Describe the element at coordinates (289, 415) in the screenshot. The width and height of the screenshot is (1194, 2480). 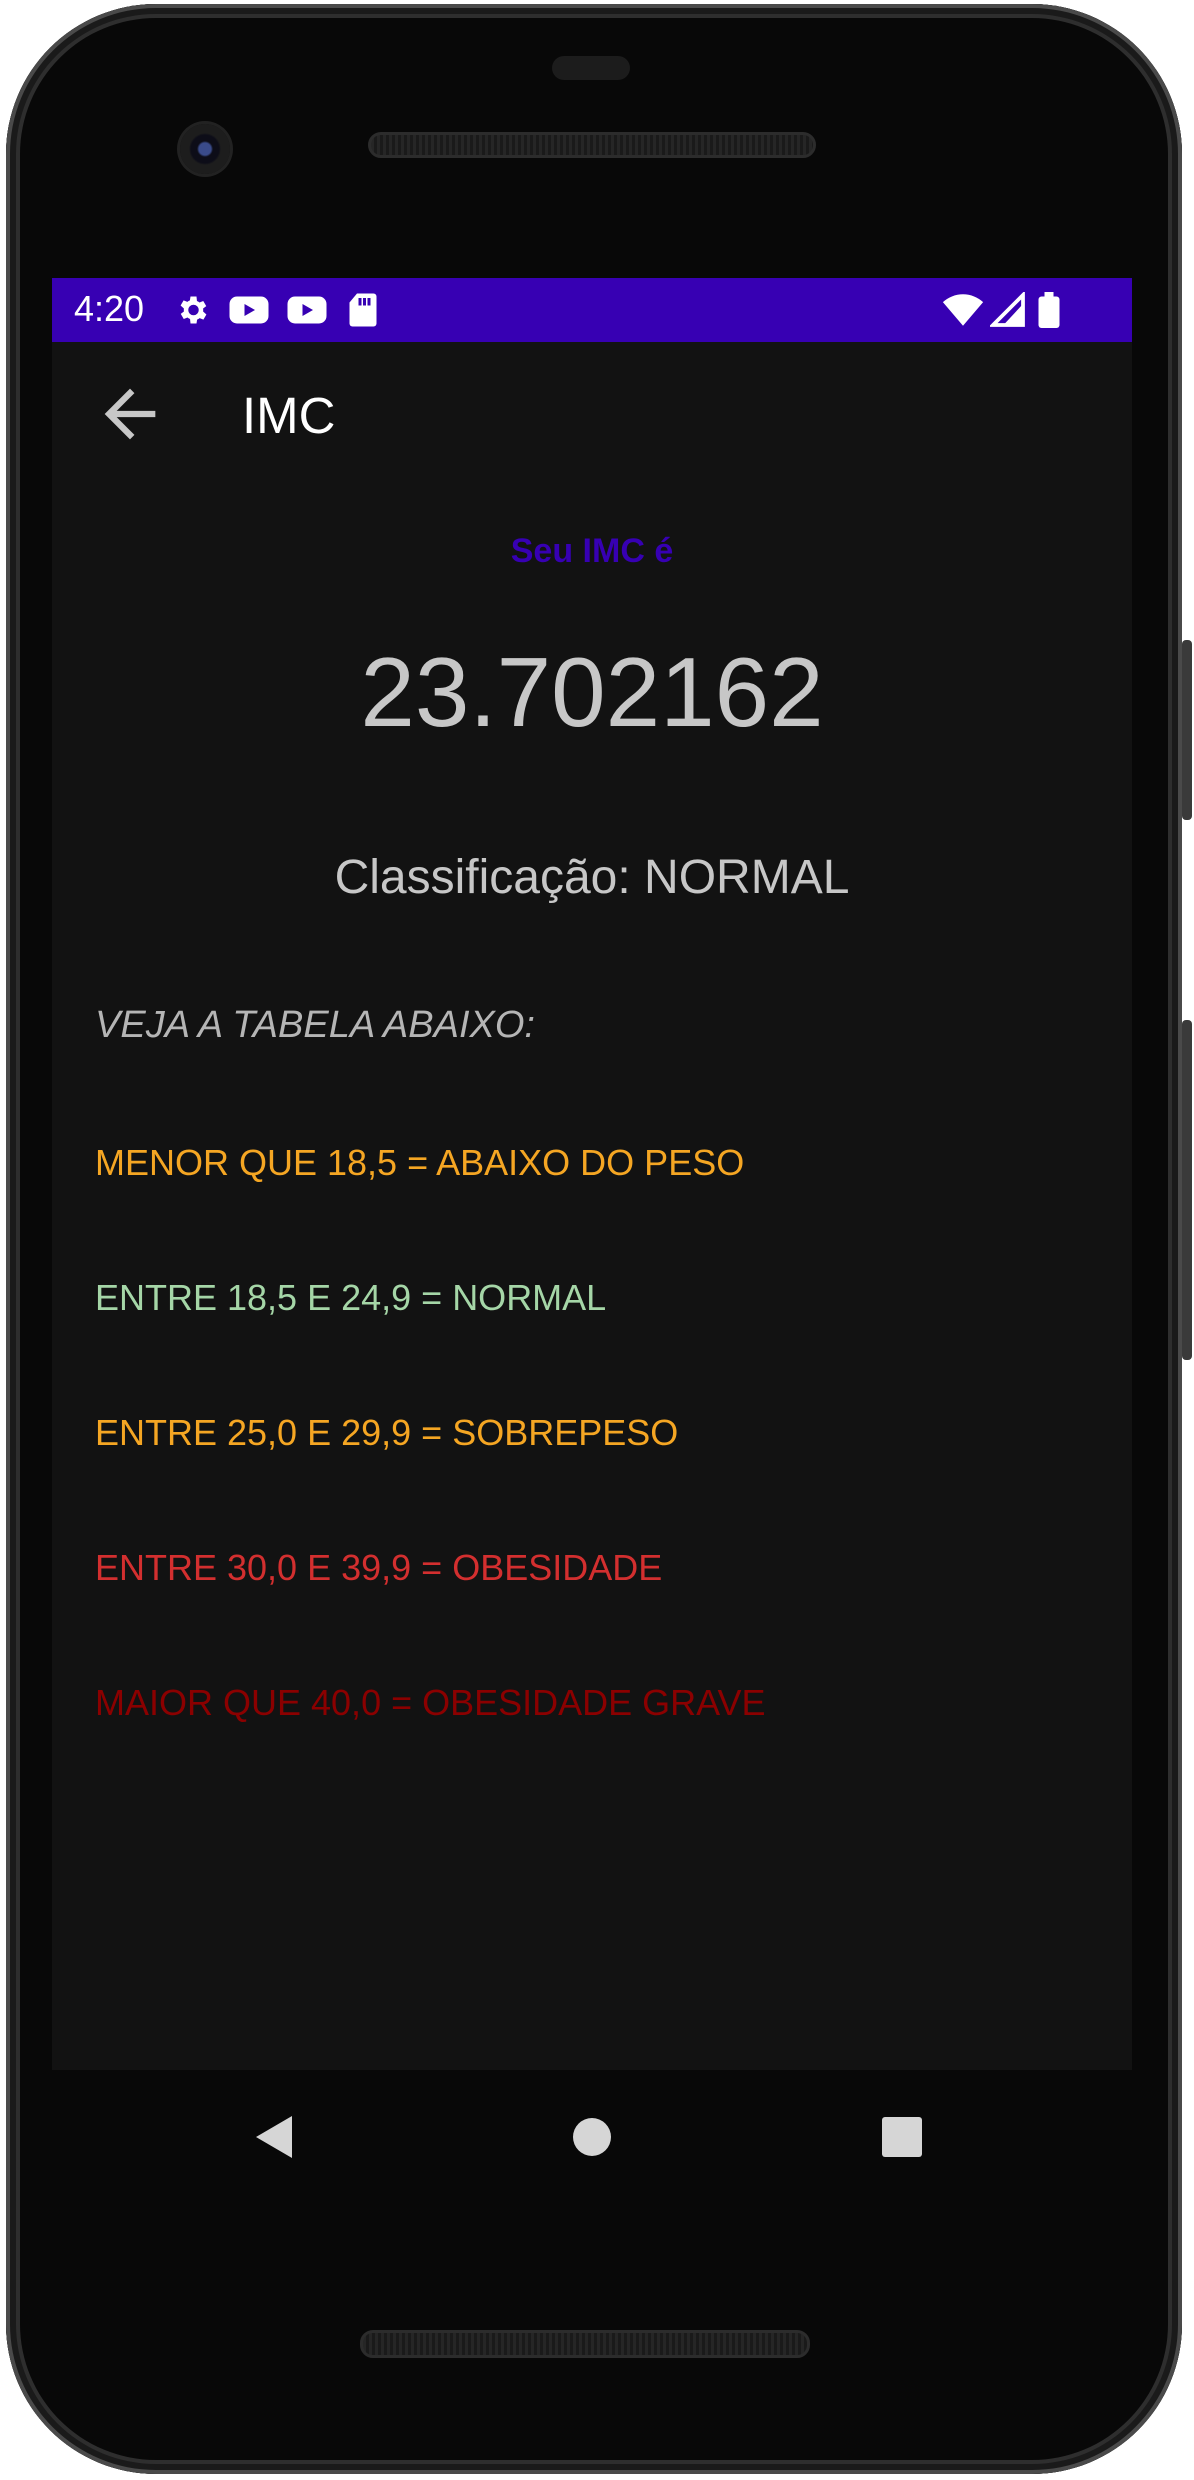
I see `page-title: IMC` at that location.